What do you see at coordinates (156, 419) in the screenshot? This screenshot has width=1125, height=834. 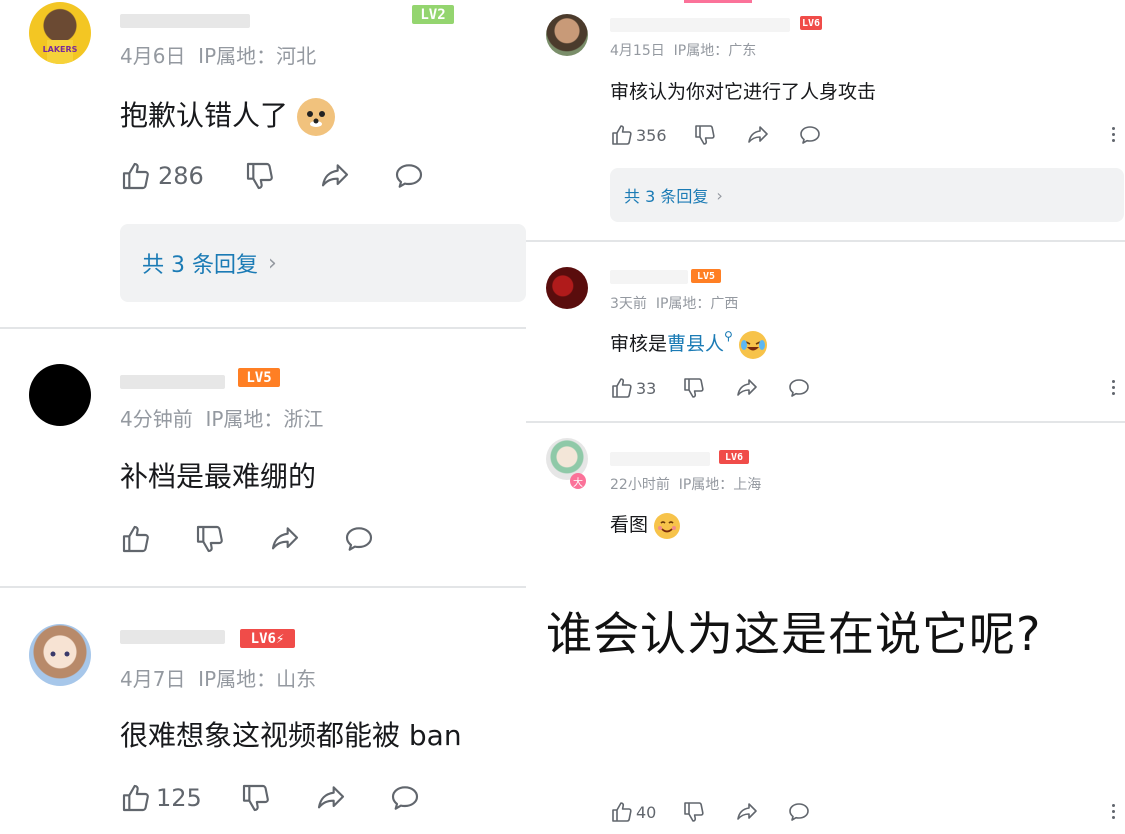 I see `comment-date: 4分钟前` at bounding box center [156, 419].